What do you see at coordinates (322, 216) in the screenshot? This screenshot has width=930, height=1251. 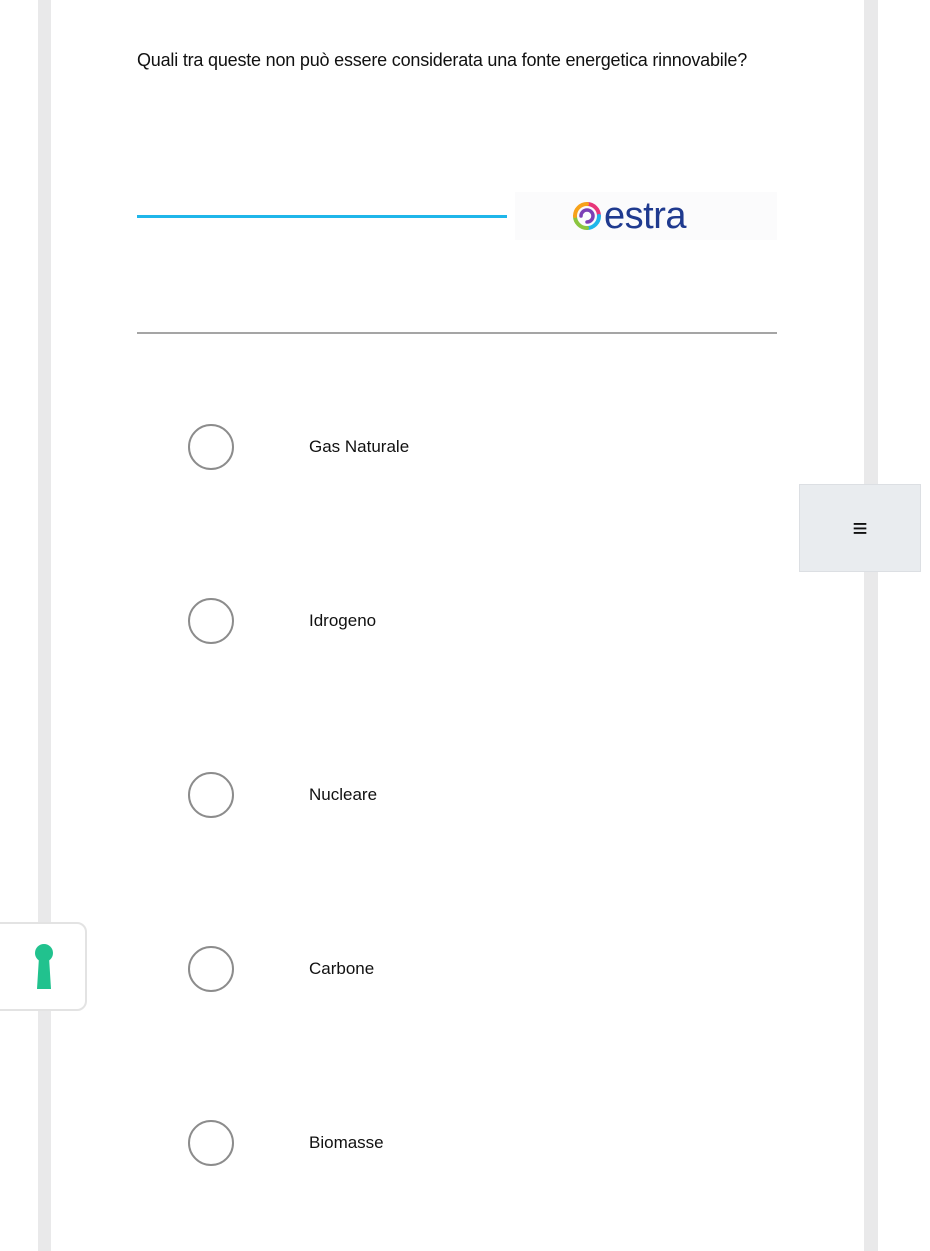 I see `banner-accent-line` at bounding box center [322, 216].